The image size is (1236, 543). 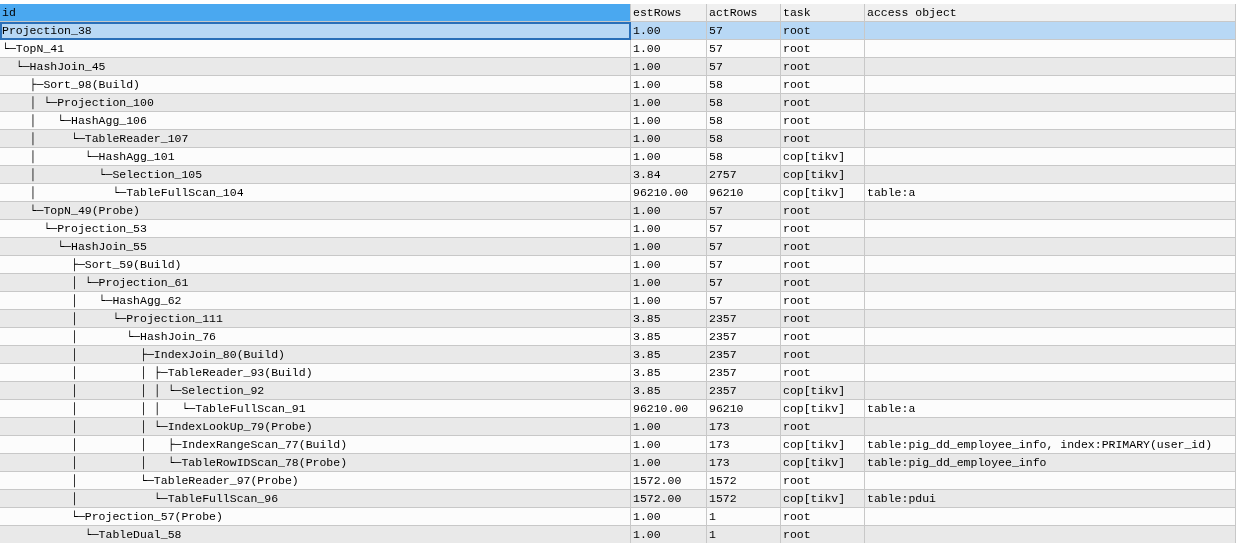 What do you see at coordinates (47, 31) in the screenshot?
I see `table-cell-text: Projection_38` at bounding box center [47, 31].